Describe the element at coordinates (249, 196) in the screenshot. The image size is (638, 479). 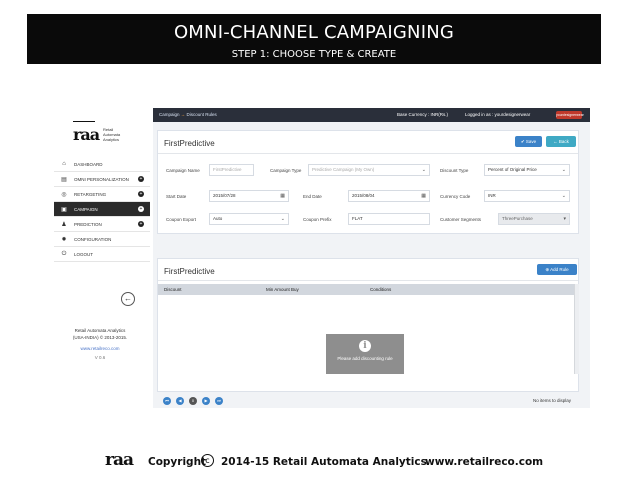
I see `start-date-input: 2015/07/28 ▦` at that location.